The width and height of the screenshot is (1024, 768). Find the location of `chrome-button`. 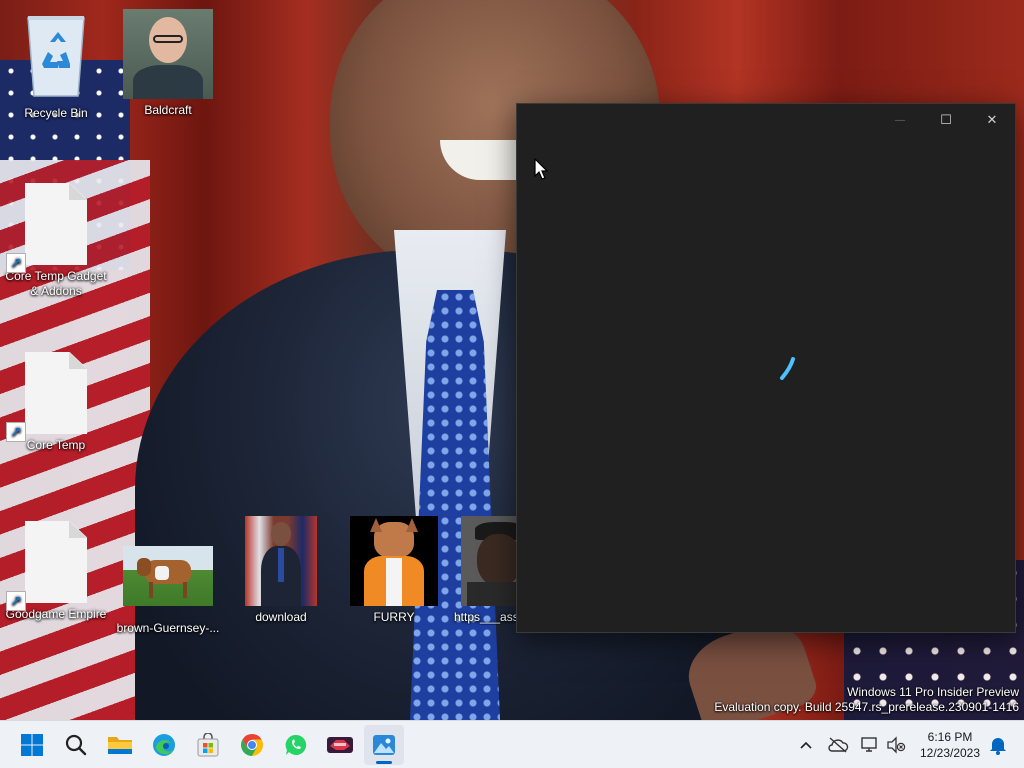

chrome-button is located at coordinates (252, 745).